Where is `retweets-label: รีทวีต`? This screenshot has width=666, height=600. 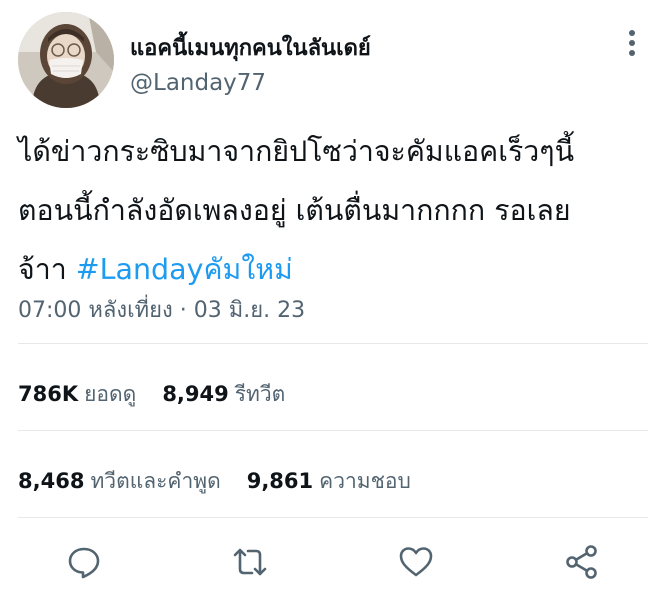
retweets-label: รีทวีต is located at coordinates (260, 394).